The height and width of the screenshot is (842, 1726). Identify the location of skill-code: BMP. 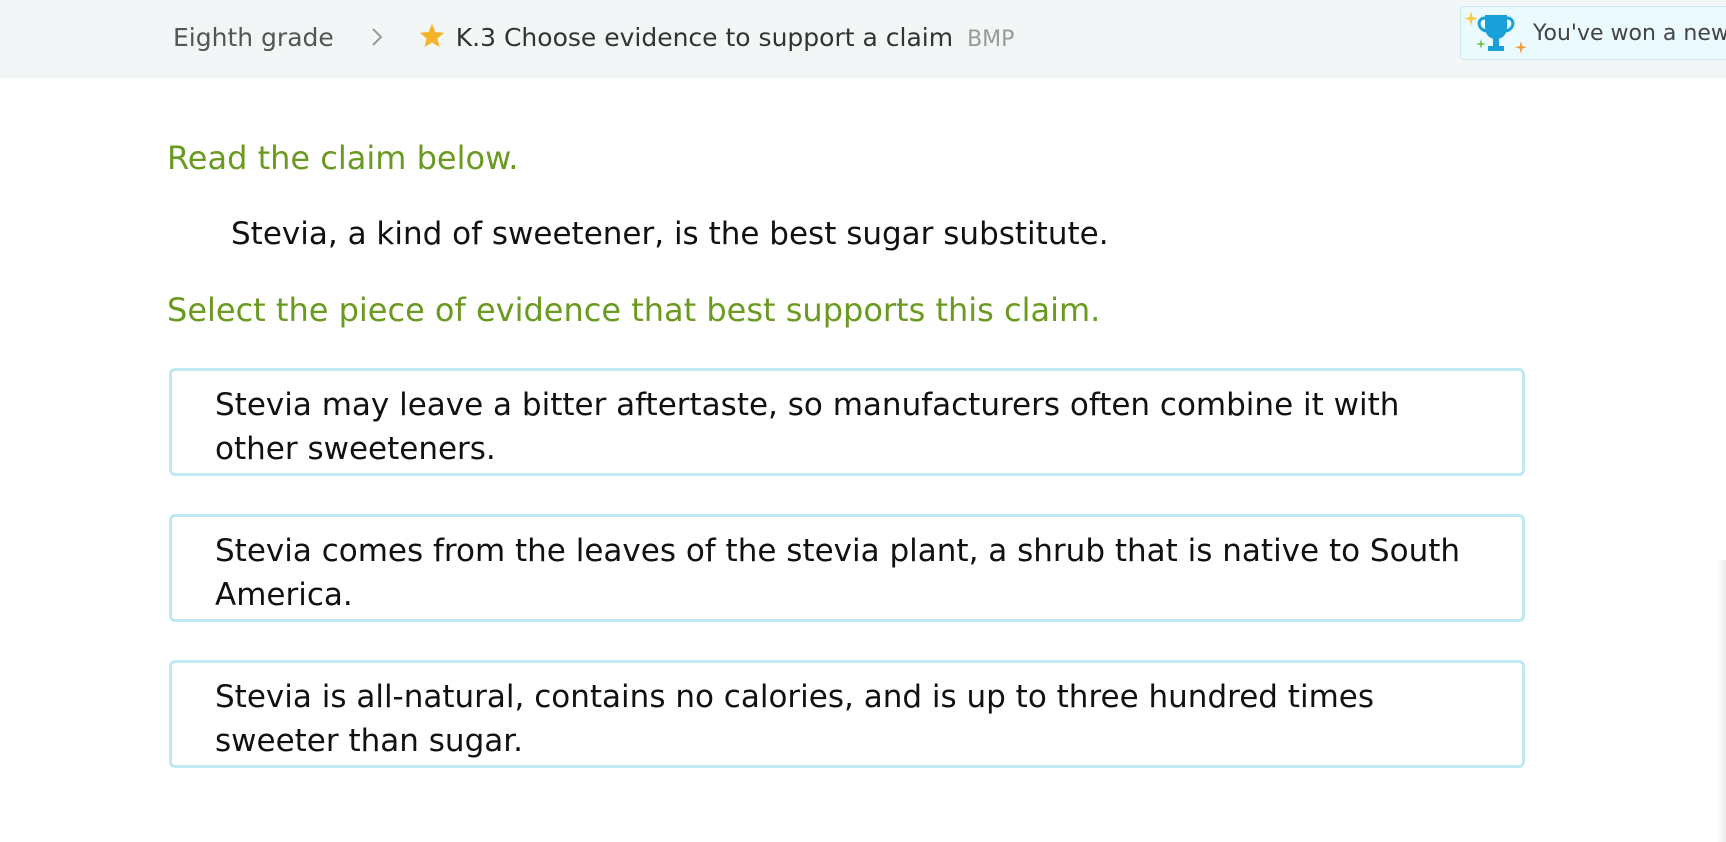
(991, 39).